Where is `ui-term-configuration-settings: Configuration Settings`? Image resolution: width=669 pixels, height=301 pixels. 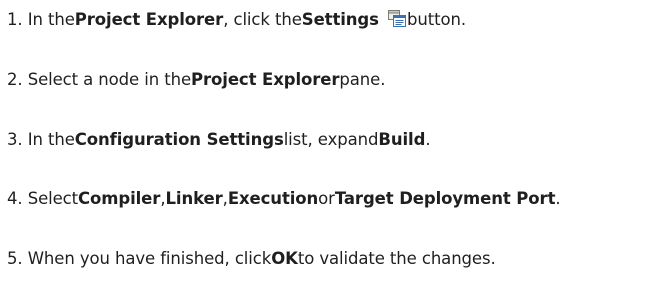 ui-term-configuration-settings: Configuration Settings is located at coordinates (179, 139).